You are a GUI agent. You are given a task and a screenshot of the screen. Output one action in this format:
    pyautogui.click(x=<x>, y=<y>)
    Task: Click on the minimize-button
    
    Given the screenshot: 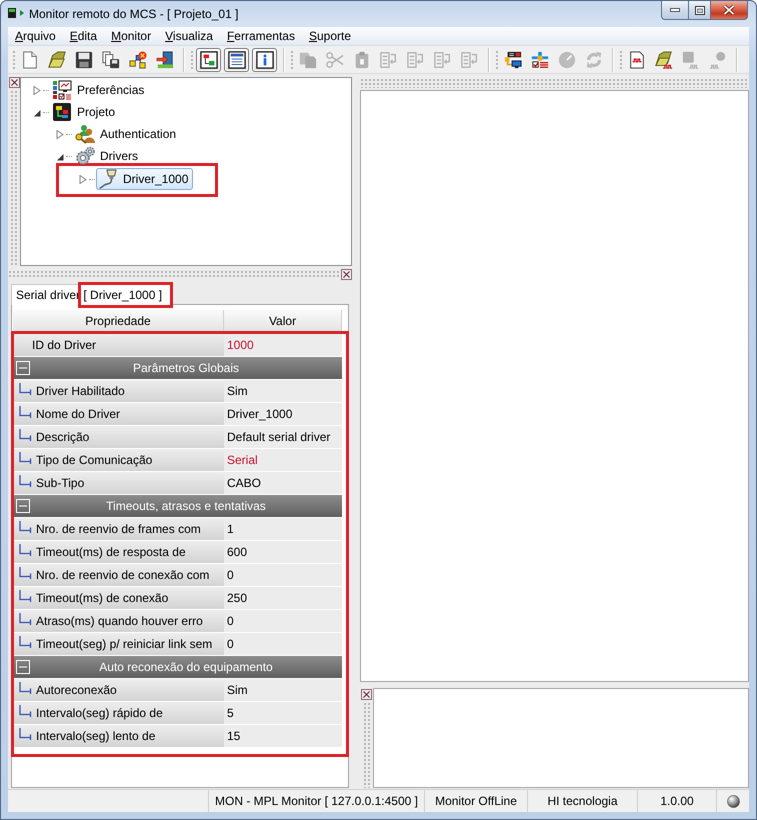 What is the action you would take?
    pyautogui.click(x=674, y=10)
    